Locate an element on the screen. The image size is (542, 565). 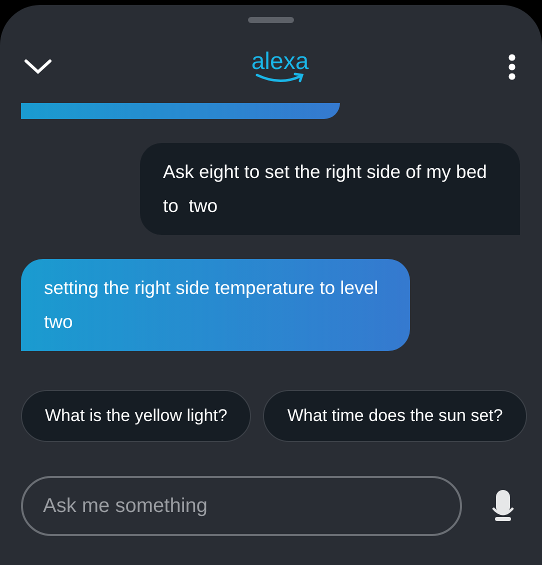
alexa-logo: alexa is located at coordinates (280, 62).